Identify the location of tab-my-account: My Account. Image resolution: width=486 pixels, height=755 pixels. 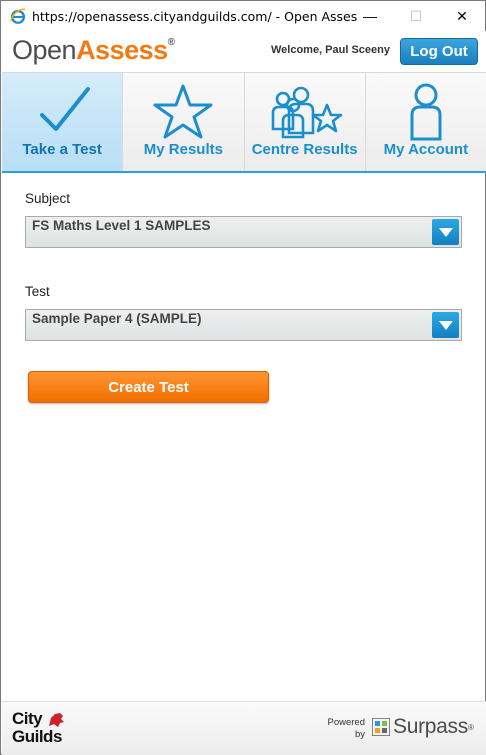
(425, 122).